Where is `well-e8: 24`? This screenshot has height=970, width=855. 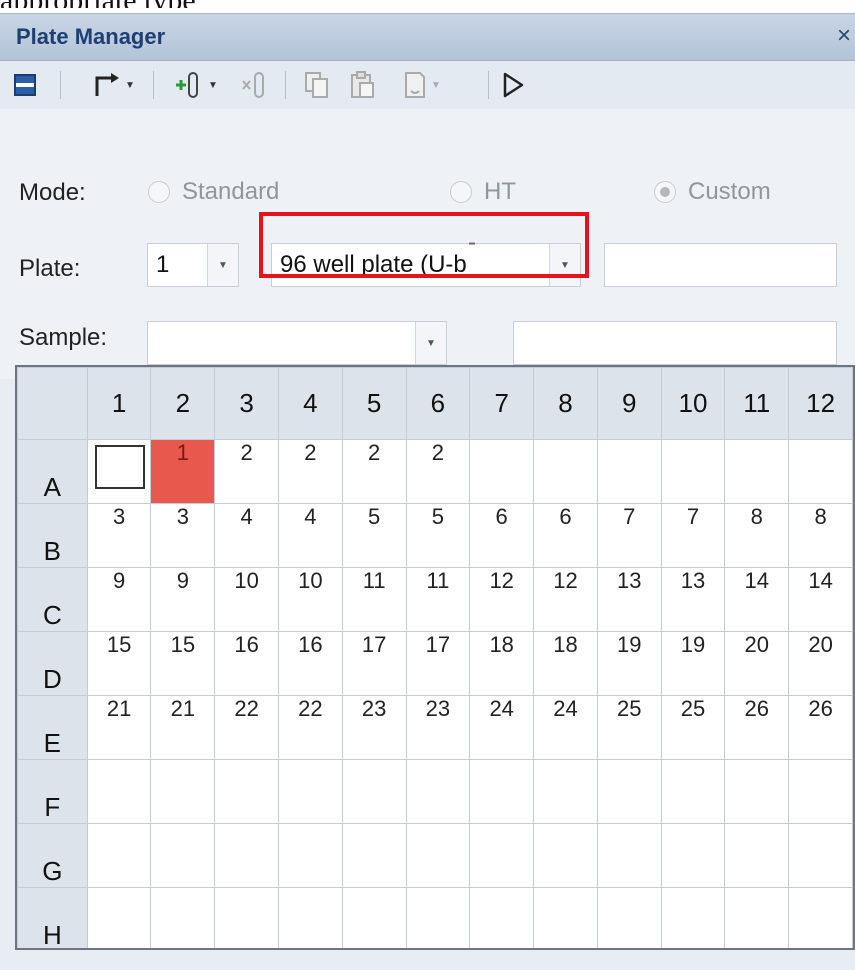
well-e8: 24 is located at coordinates (565, 727).